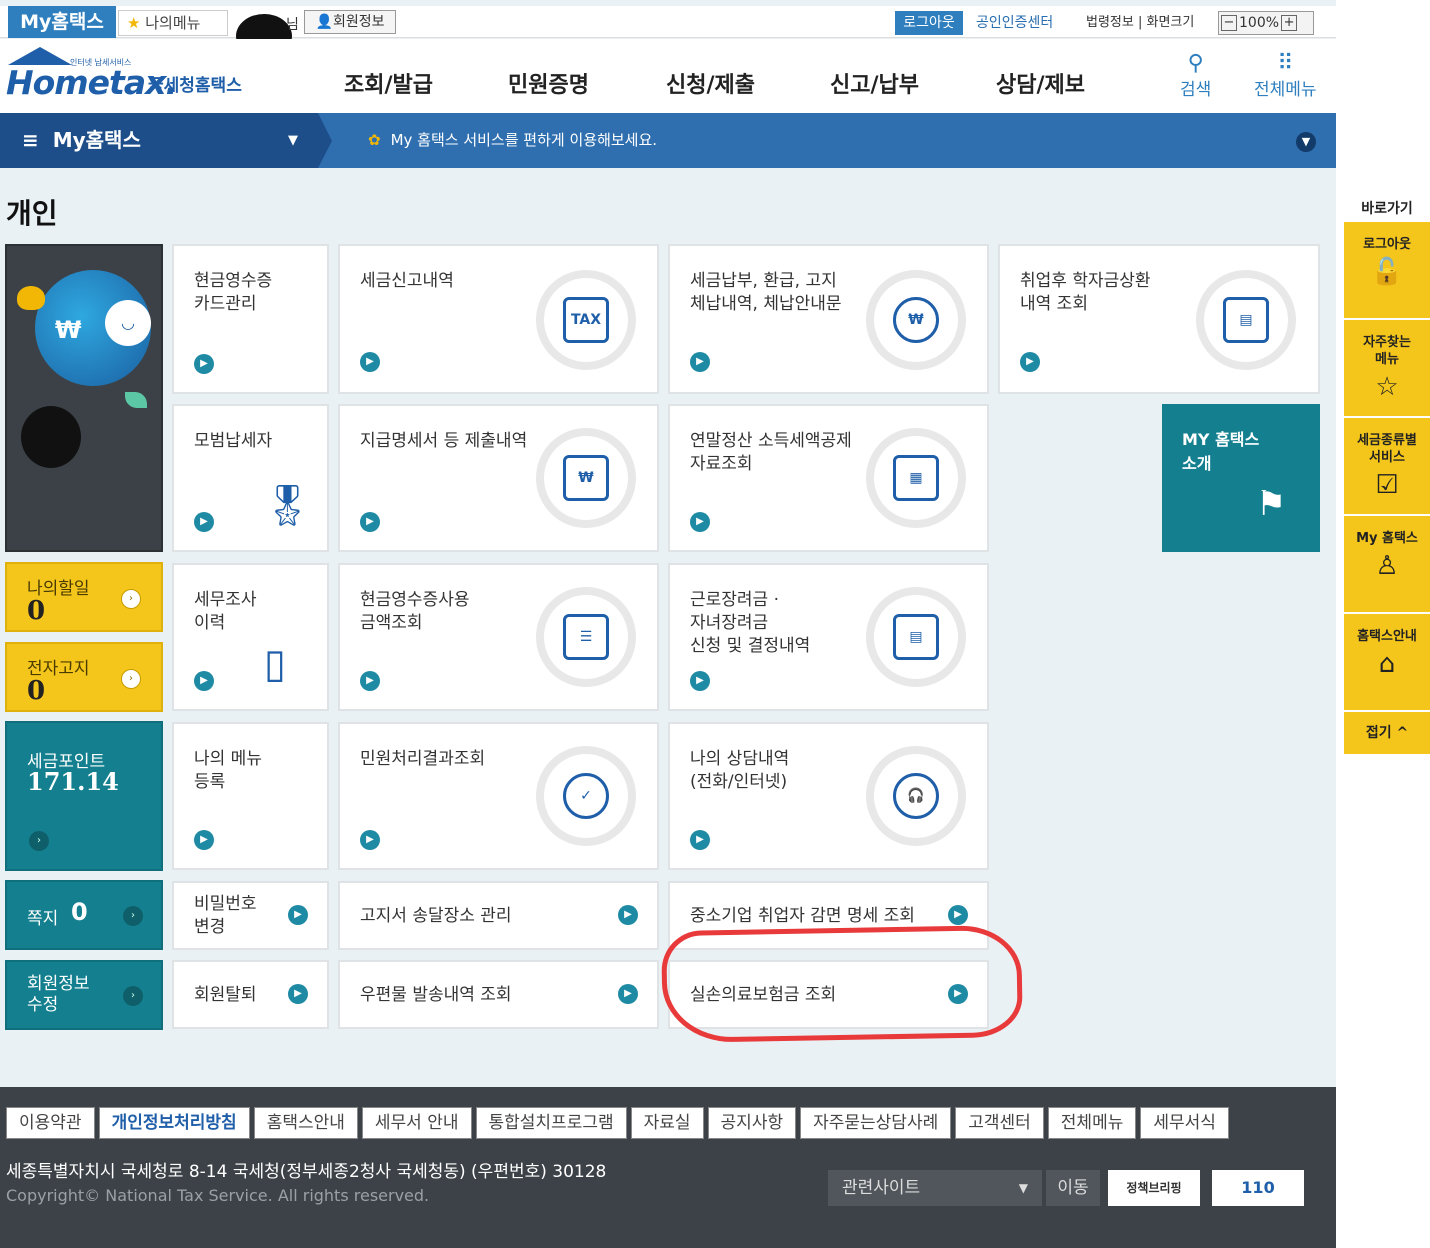 The height and width of the screenshot is (1248, 1430). Describe the element at coordinates (1159, 319) in the screenshot. I see `card-student-loan: 취업후 학자금상환 내역 조회 ▶ ▤` at that location.